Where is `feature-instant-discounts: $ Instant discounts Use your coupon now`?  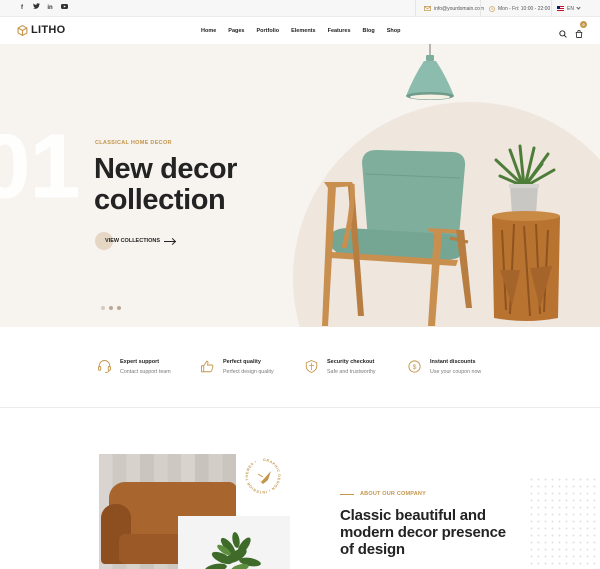 feature-instant-discounts: $ Instant discounts Use your coupon now is located at coordinates (444, 366).